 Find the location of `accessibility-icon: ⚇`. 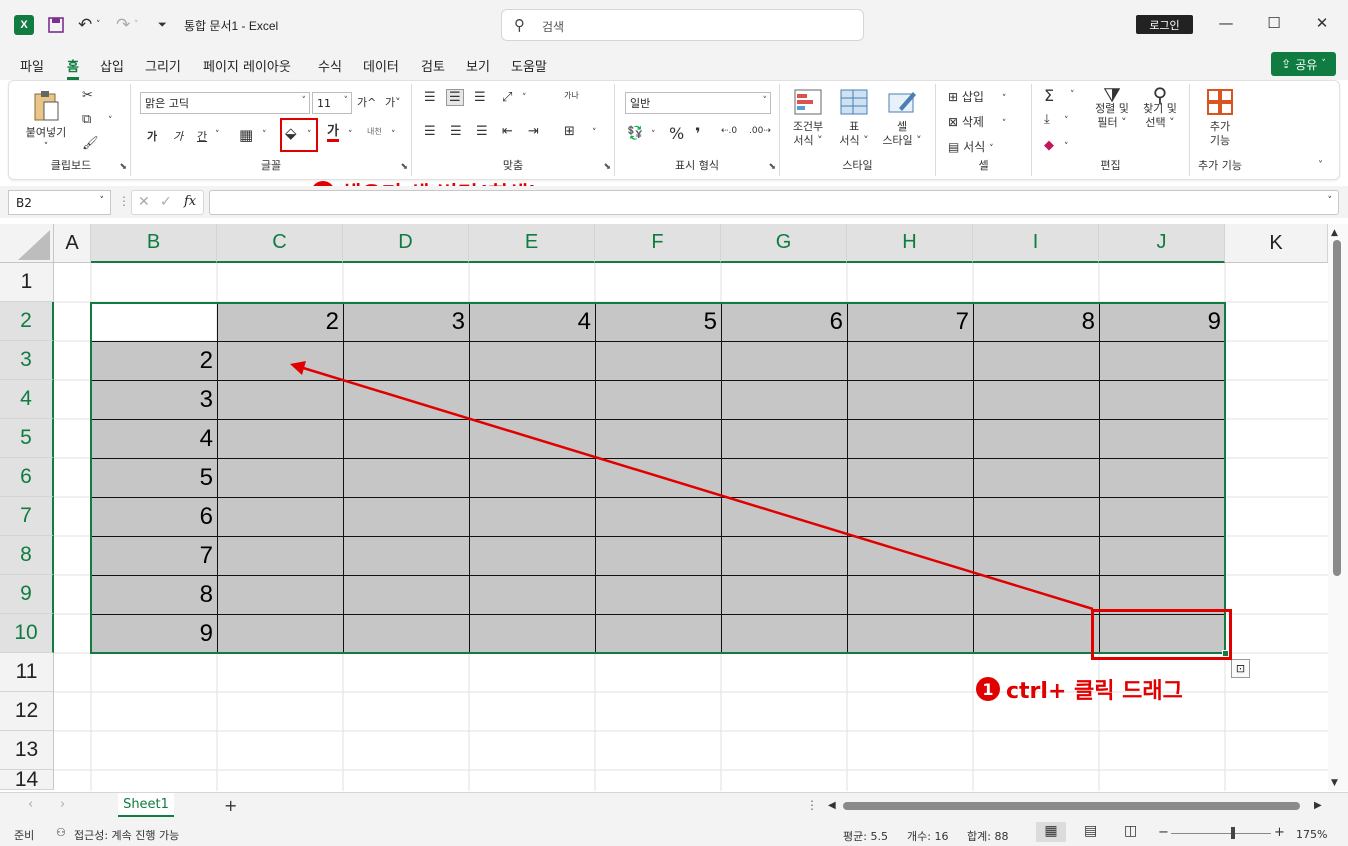

accessibility-icon: ⚇ is located at coordinates (61, 832).